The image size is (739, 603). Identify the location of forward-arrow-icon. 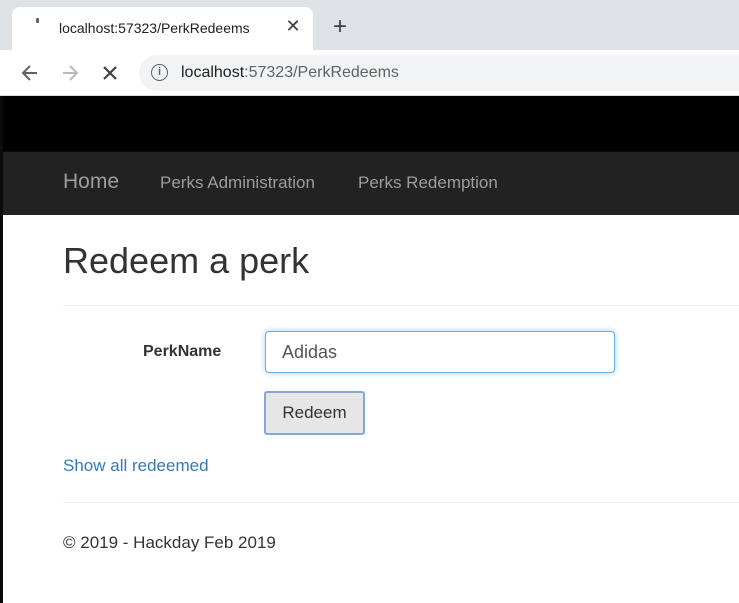
(71, 73).